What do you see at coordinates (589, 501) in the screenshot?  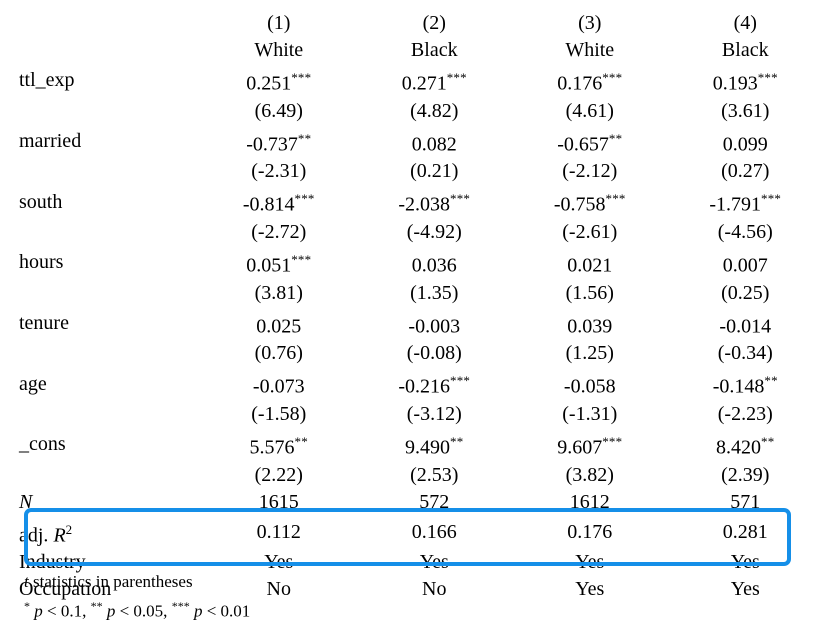 I see `statistic-value: 1612` at bounding box center [589, 501].